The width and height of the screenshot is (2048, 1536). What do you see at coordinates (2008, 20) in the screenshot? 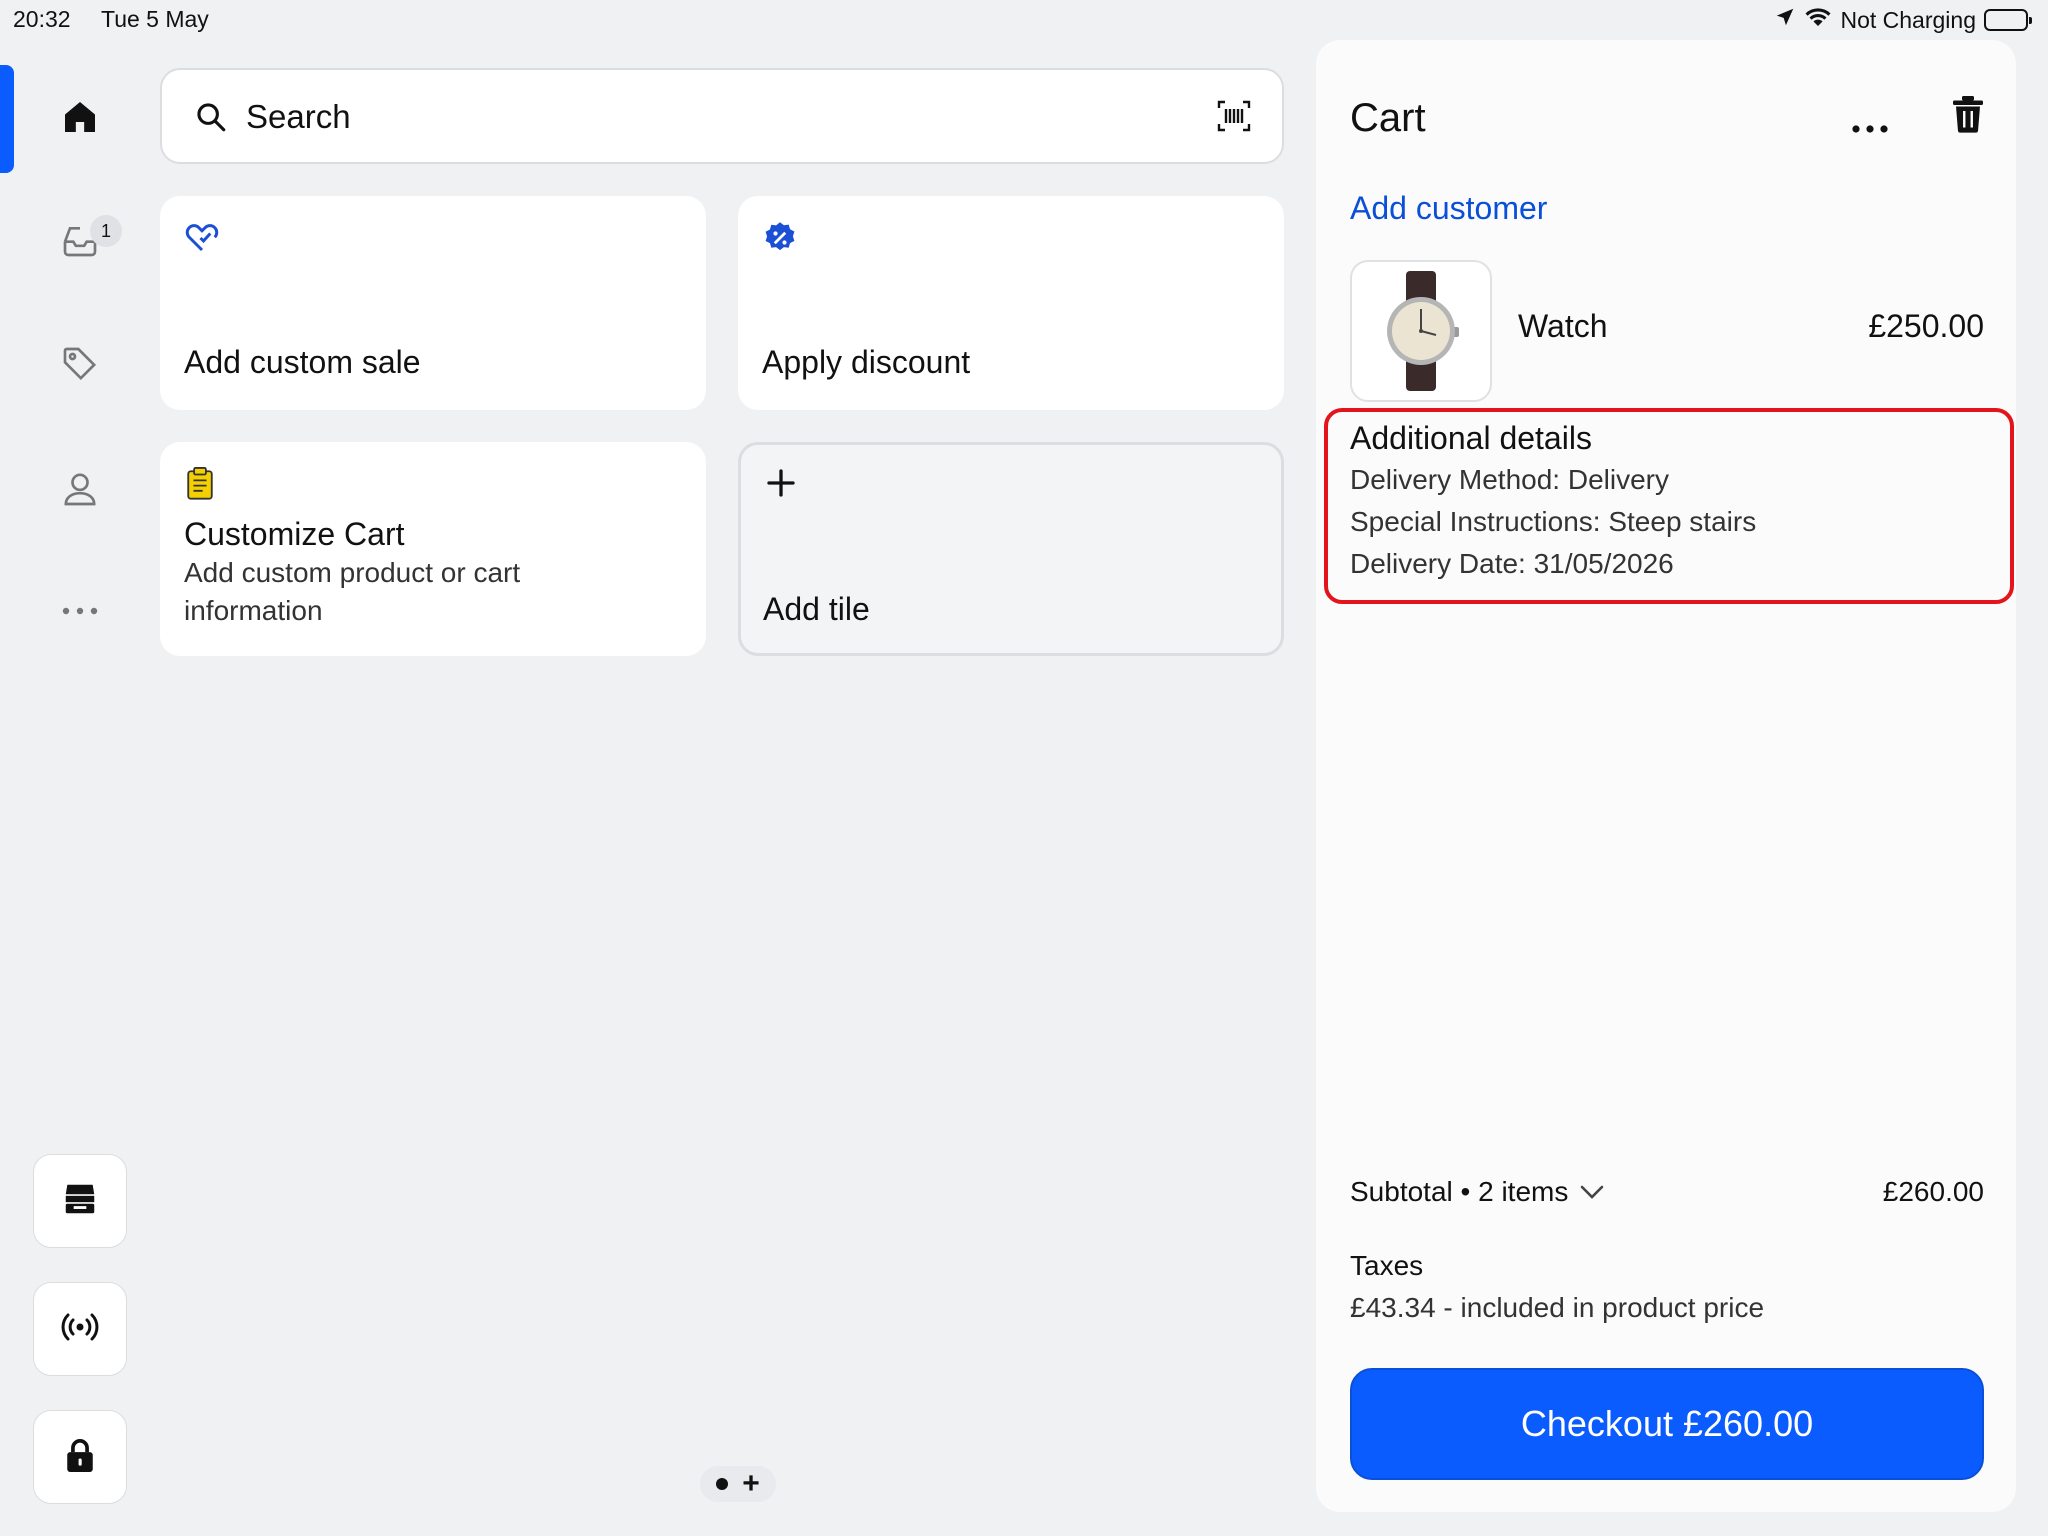
I see `battery-icon` at bounding box center [2008, 20].